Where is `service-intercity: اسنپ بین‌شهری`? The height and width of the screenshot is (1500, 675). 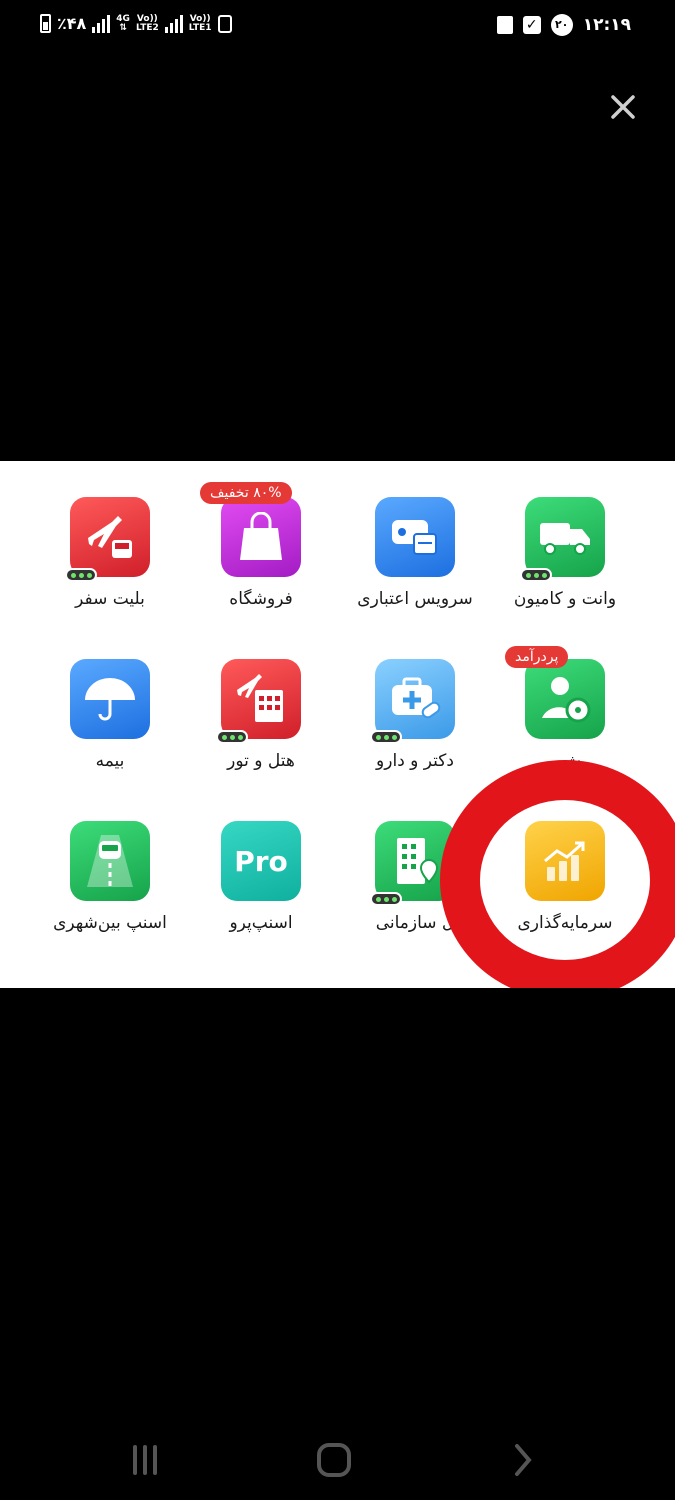 service-intercity: اسنپ بین‌شهری is located at coordinates (110, 860).